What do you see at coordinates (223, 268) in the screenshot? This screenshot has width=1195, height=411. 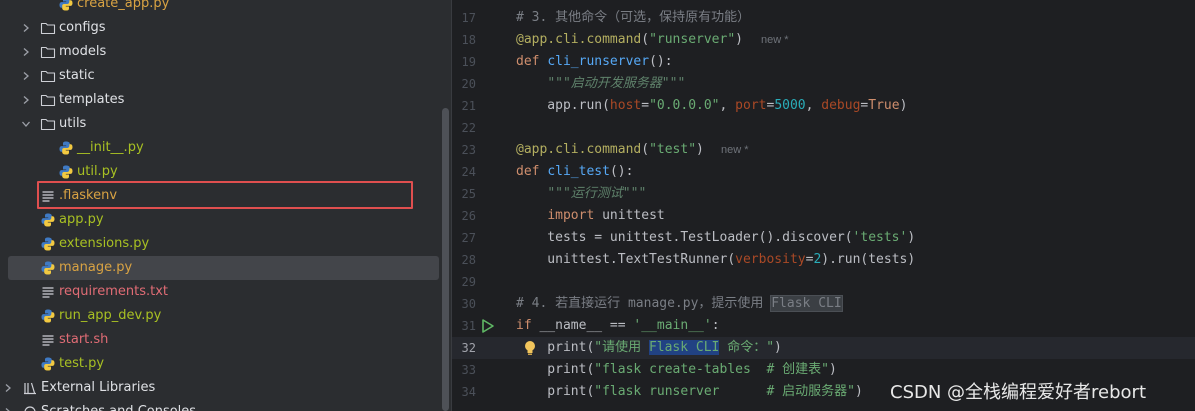 I see `tree-item-manage-py: manage.py` at bounding box center [223, 268].